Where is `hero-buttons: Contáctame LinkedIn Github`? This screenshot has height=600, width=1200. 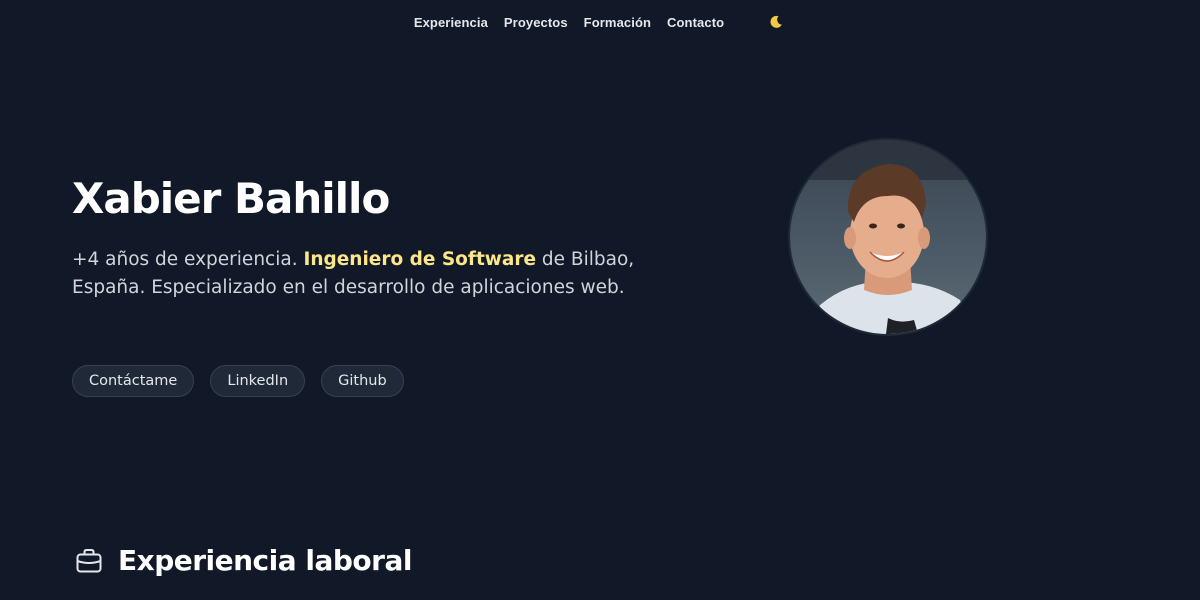 hero-buttons: Contáctame LinkedIn Github is located at coordinates (238, 381).